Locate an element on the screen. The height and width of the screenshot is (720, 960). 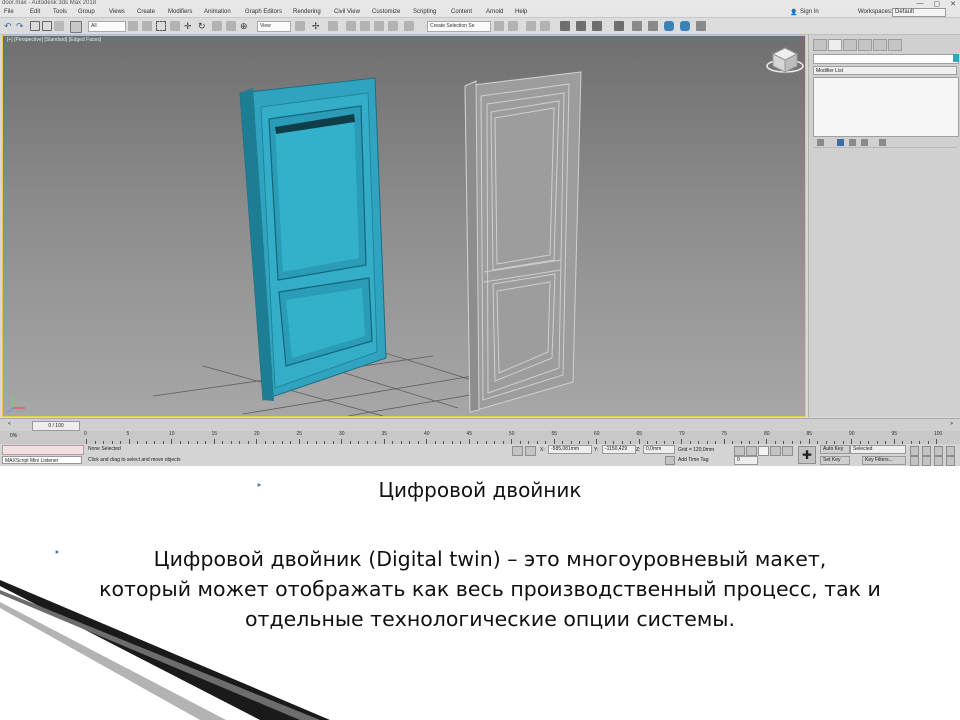
schematic-view-icon is located at coordinates (597, 26).